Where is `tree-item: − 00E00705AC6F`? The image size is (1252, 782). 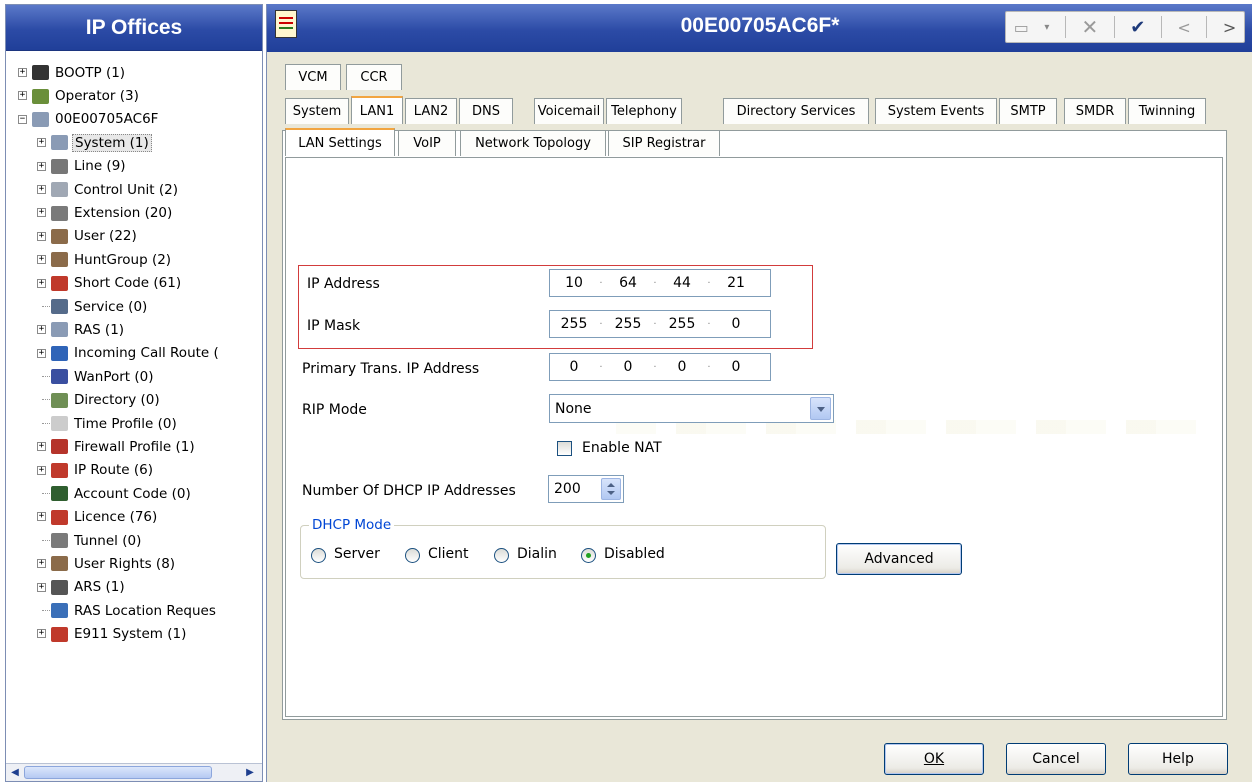
tree-item: − 00E00705AC6F is located at coordinates (134, 119).